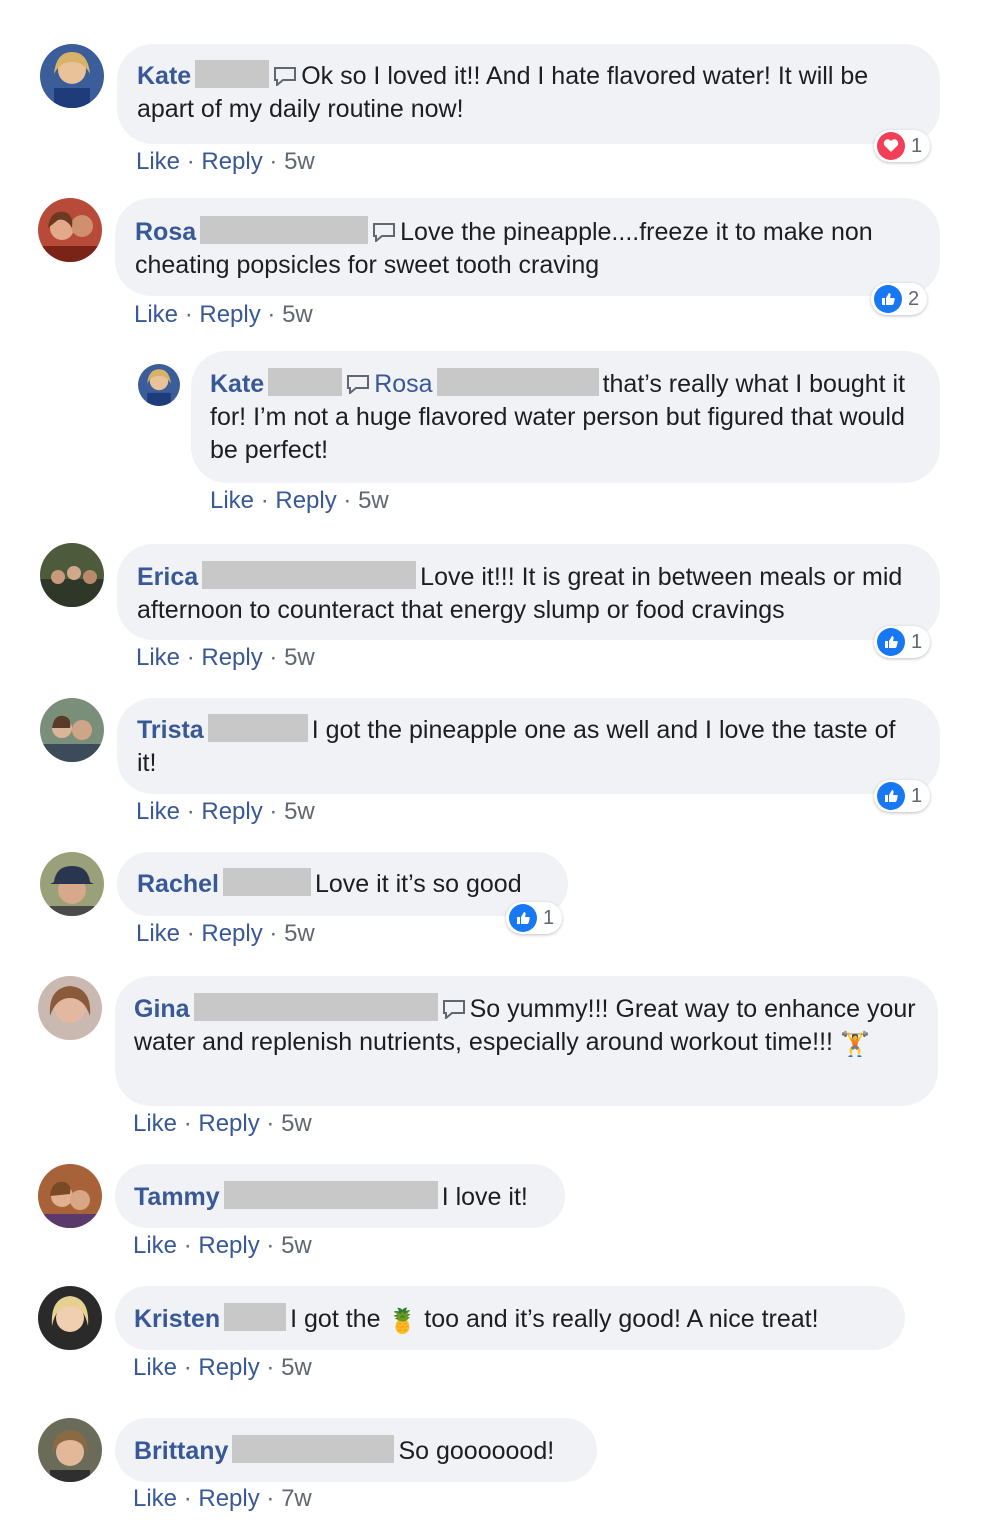 The width and height of the screenshot is (984, 1530). Describe the element at coordinates (170, 730) in the screenshot. I see `author-name: Trista` at that location.